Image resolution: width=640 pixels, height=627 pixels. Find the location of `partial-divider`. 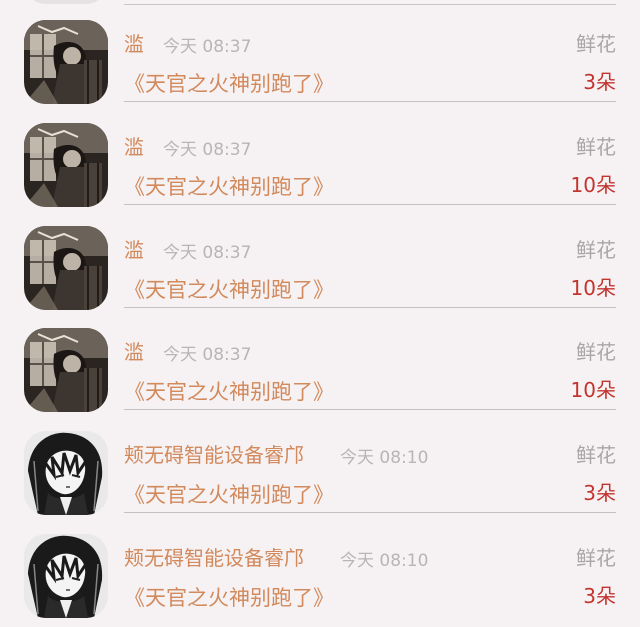

partial-divider is located at coordinates (370, 2).